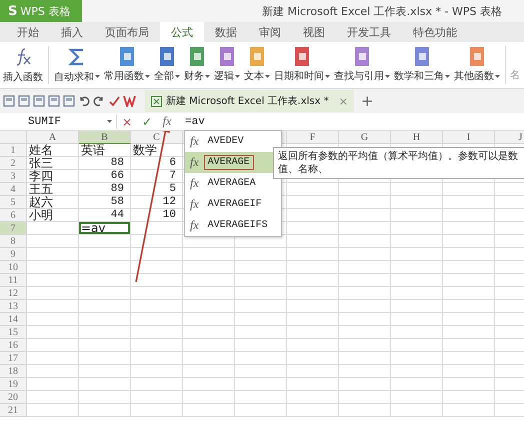 This screenshot has height=421, width=524. What do you see at coordinates (105, 228) in the screenshot?
I see `active-cell: =av` at bounding box center [105, 228].